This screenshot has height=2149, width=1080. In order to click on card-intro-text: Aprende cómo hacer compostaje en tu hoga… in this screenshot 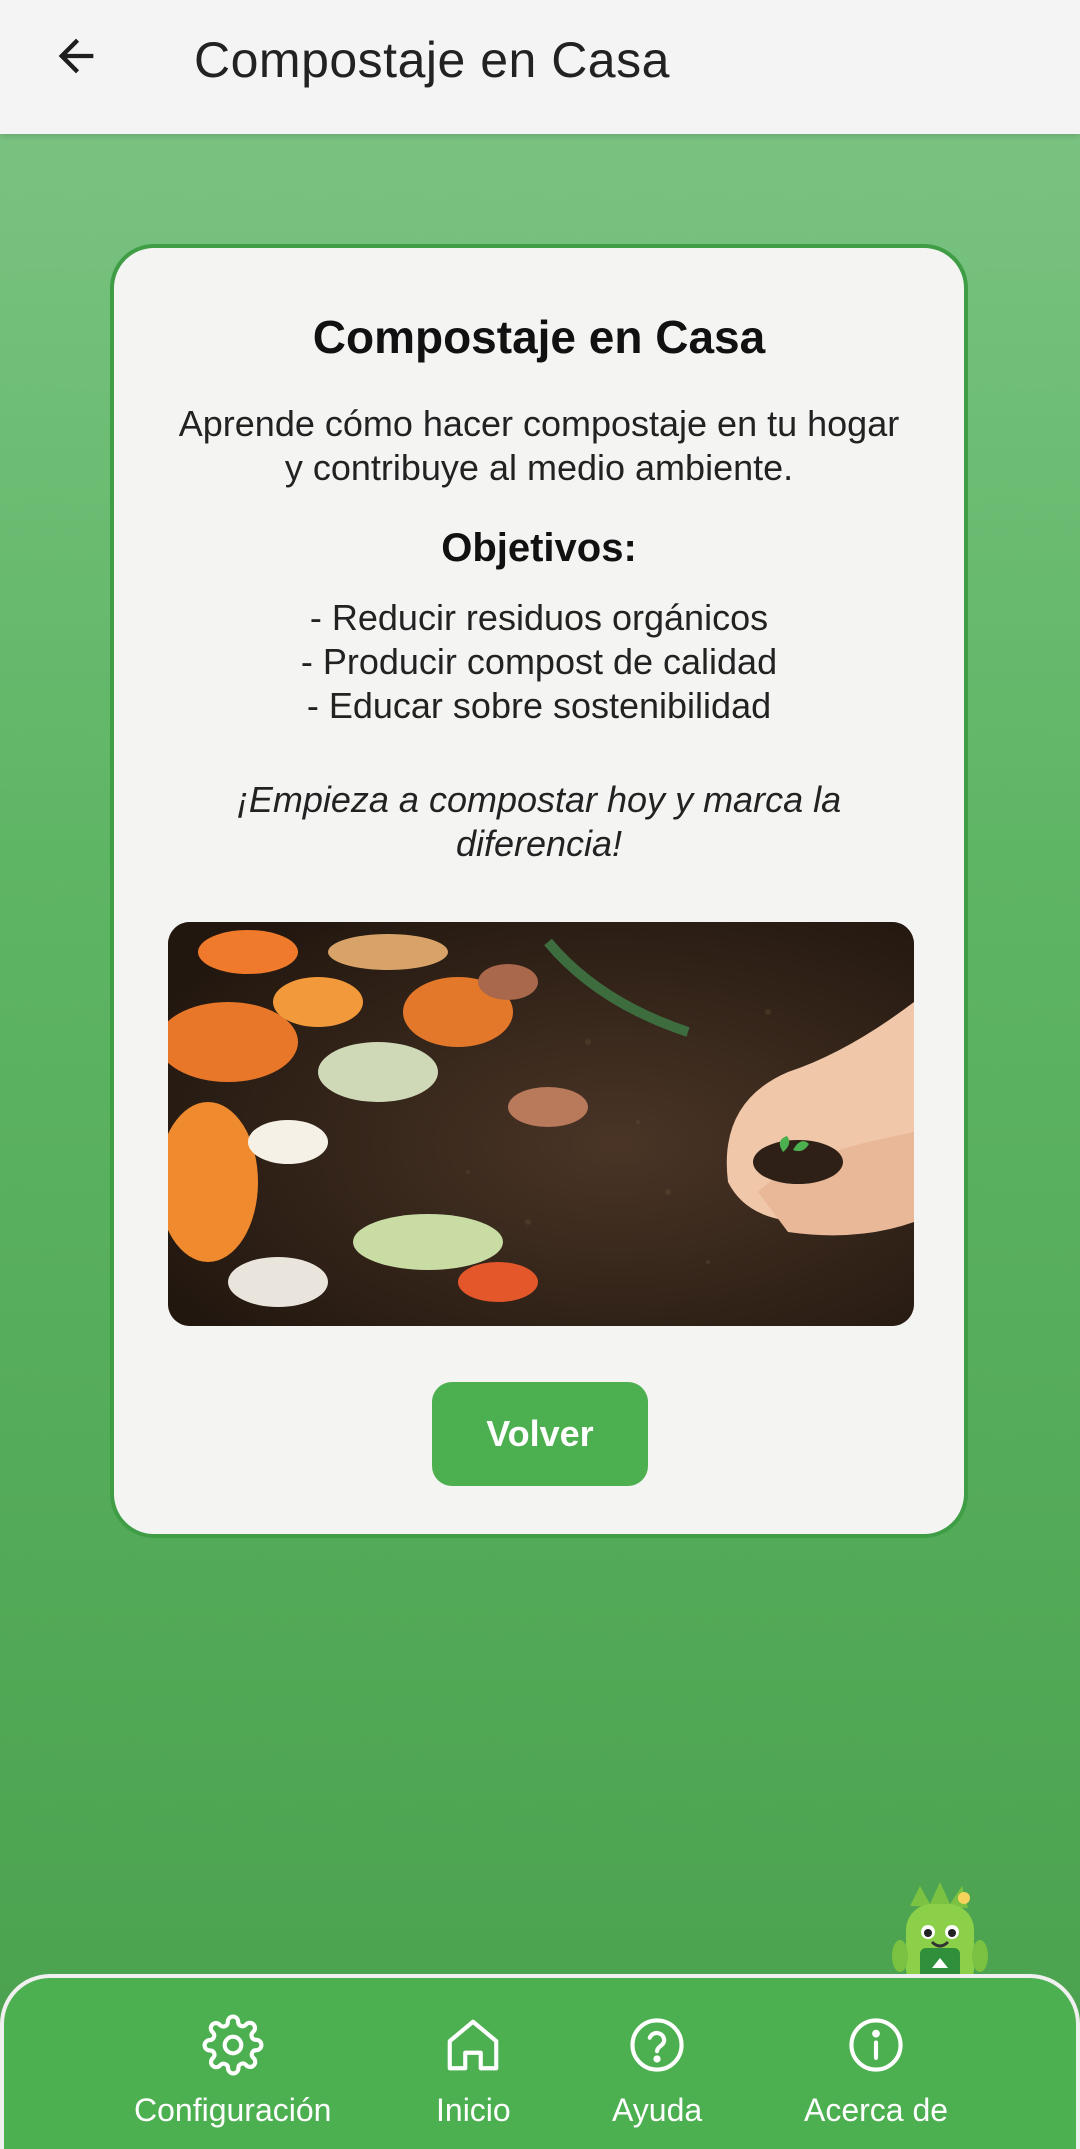, I will do `click(539, 445)`.